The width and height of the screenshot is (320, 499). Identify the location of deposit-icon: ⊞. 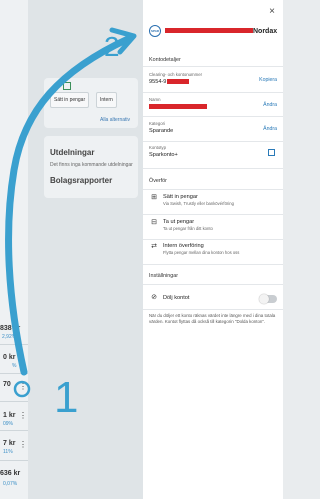
(154, 197).